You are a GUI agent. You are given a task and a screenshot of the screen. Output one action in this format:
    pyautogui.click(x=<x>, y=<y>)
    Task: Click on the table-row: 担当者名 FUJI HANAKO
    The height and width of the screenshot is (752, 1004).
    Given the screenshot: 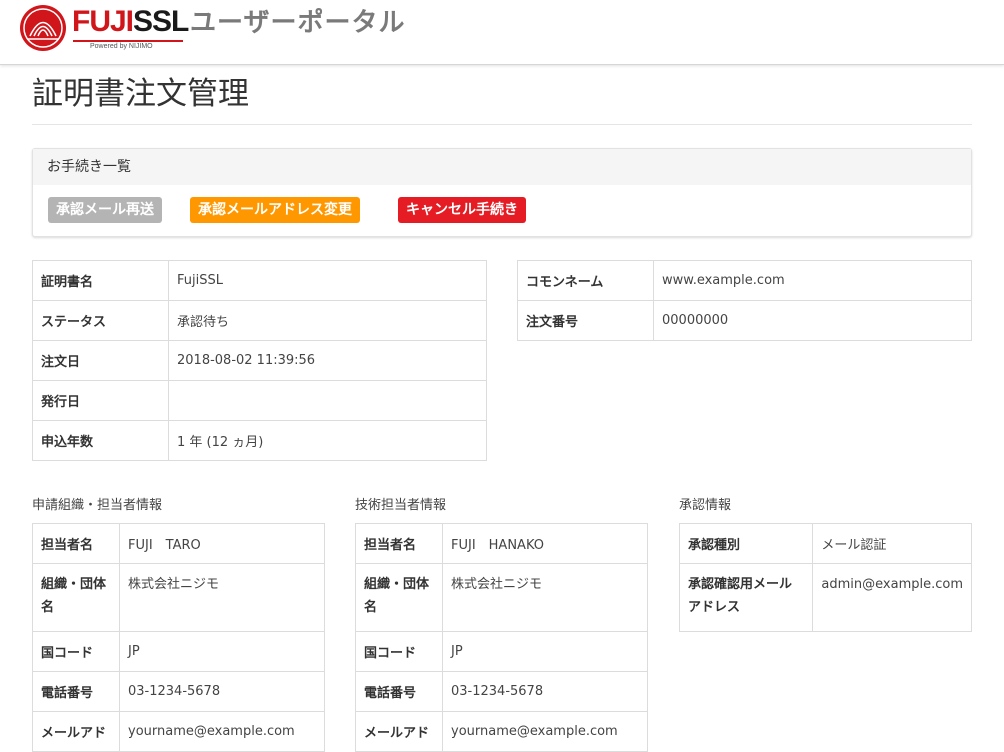 What is the action you would take?
    pyautogui.click(x=501, y=543)
    